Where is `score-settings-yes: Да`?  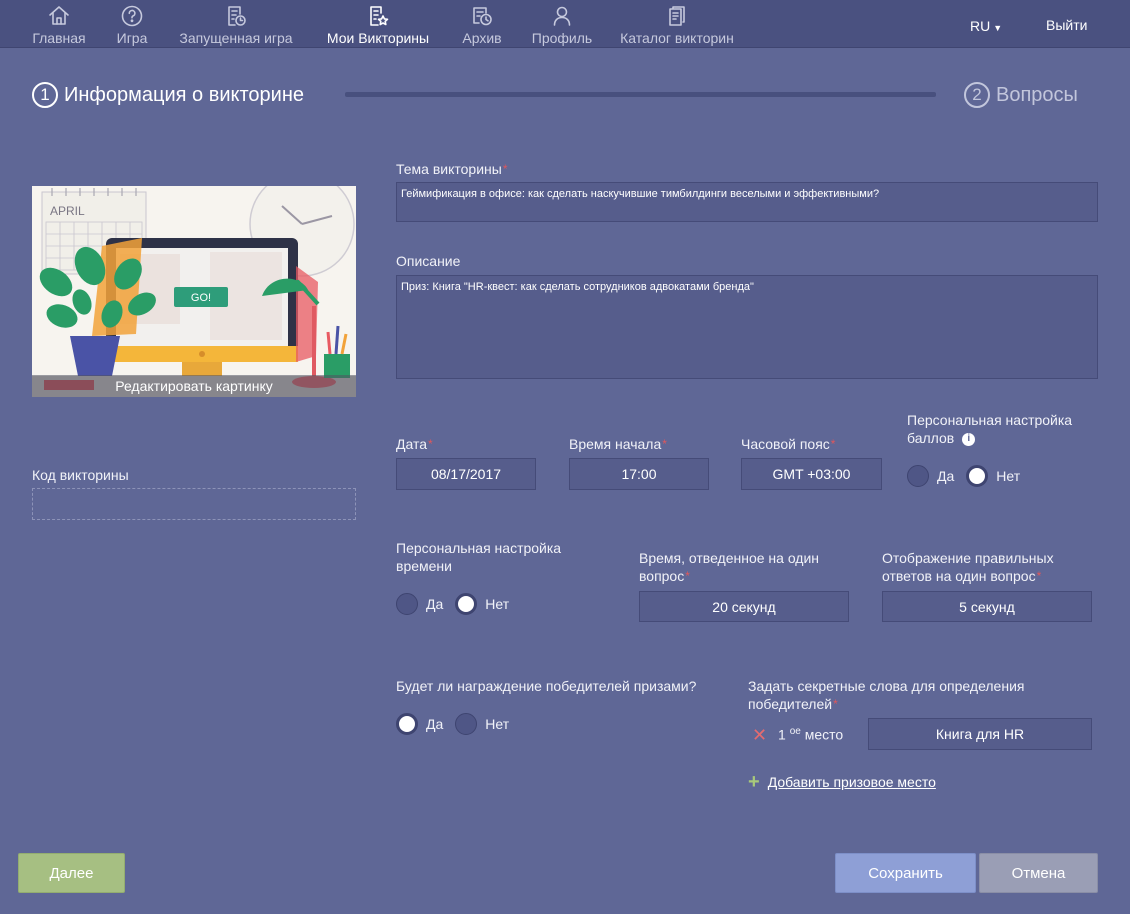 score-settings-yes: Да is located at coordinates (930, 476).